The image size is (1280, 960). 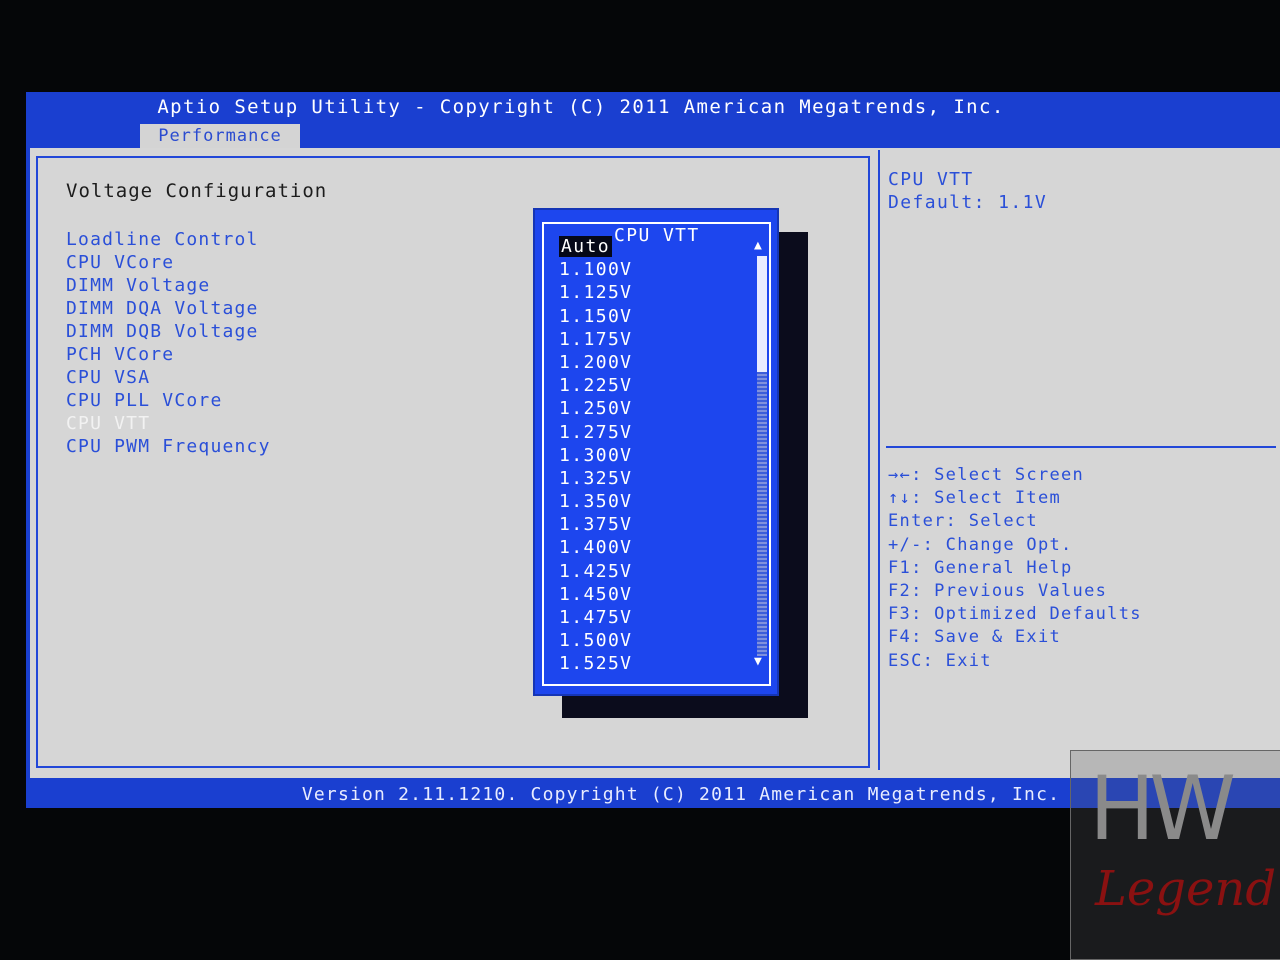 I want to click on setting-item: DIMM DQB Voltage, so click(x=168, y=331).